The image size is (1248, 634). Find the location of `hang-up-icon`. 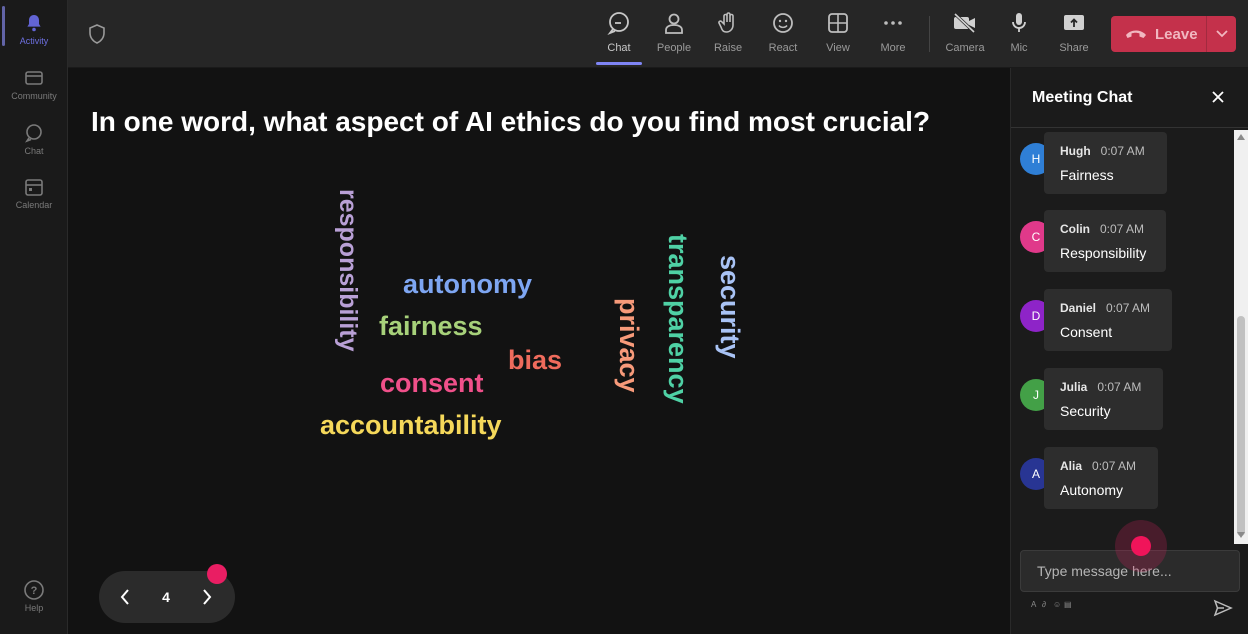

hang-up-icon is located at coordinates (1136, 34).